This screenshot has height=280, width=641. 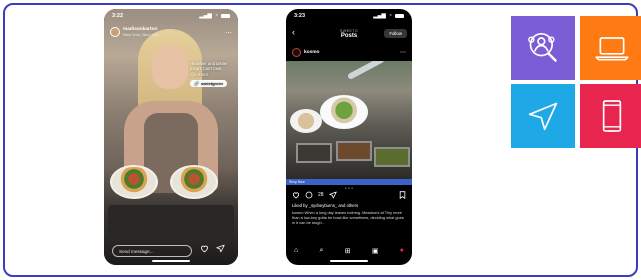 I want to click on shop-now-label: Shop Now, so click(x=297, y=182).